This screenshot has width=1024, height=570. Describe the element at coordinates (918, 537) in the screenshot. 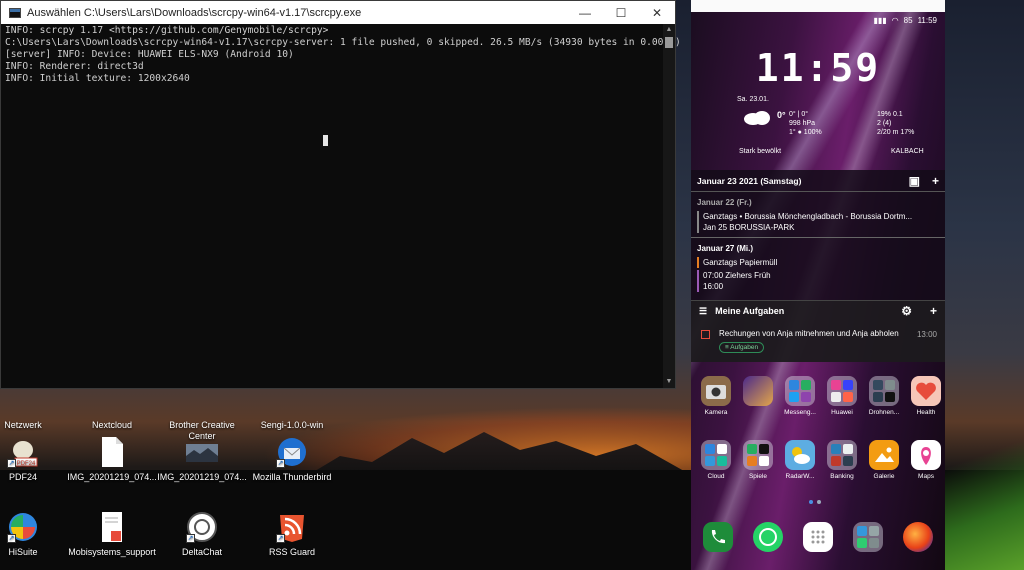

I see `firefox-icon` at that location.